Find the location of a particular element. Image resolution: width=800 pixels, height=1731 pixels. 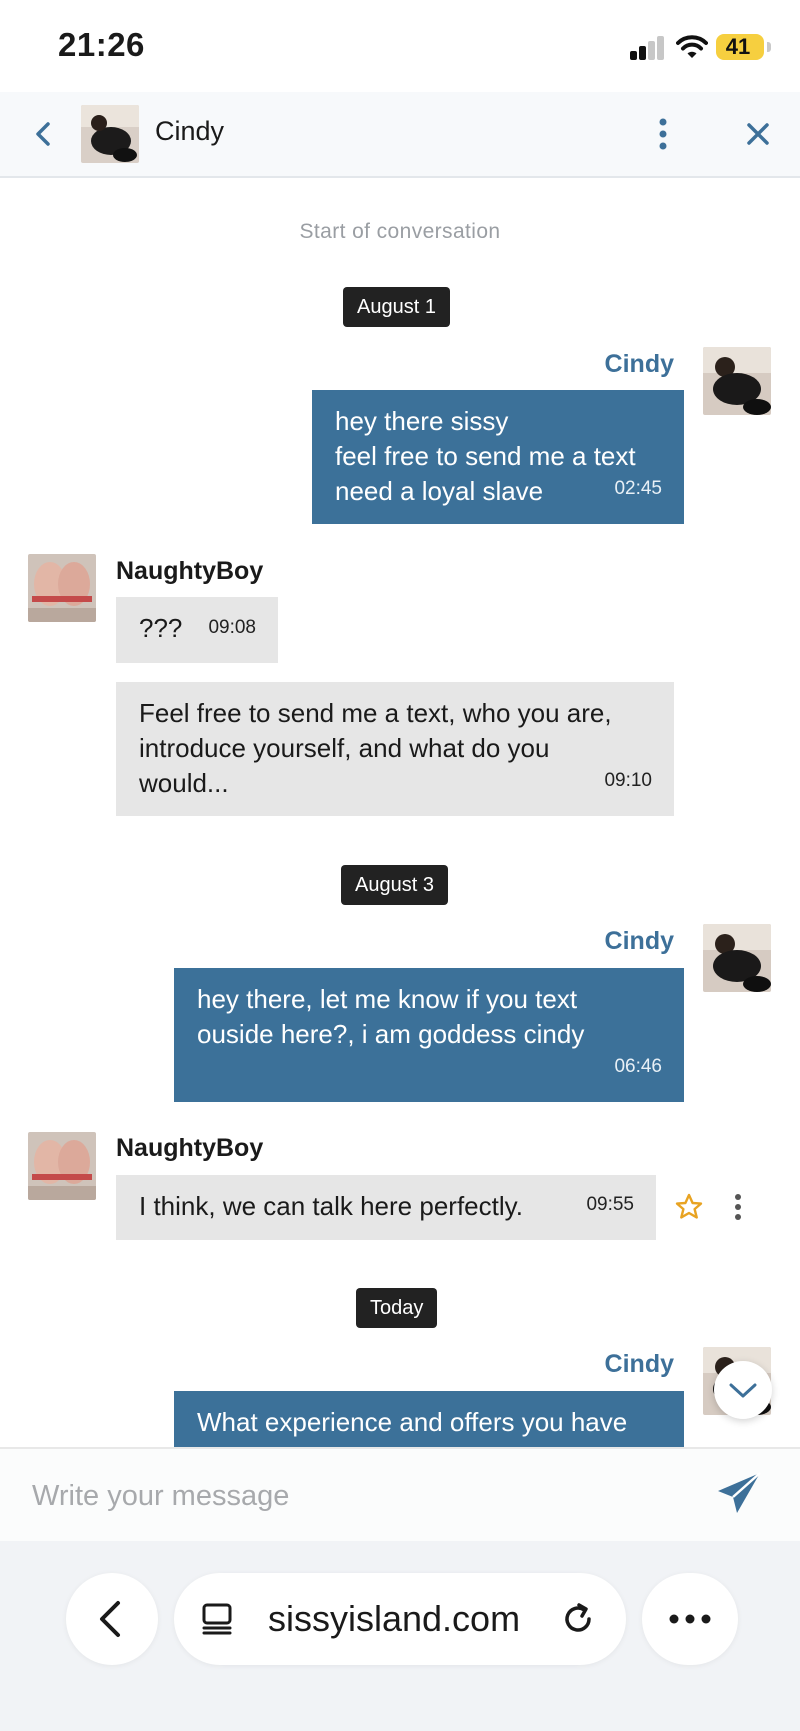

browser-back-button is located at coordinates (112, 1619).